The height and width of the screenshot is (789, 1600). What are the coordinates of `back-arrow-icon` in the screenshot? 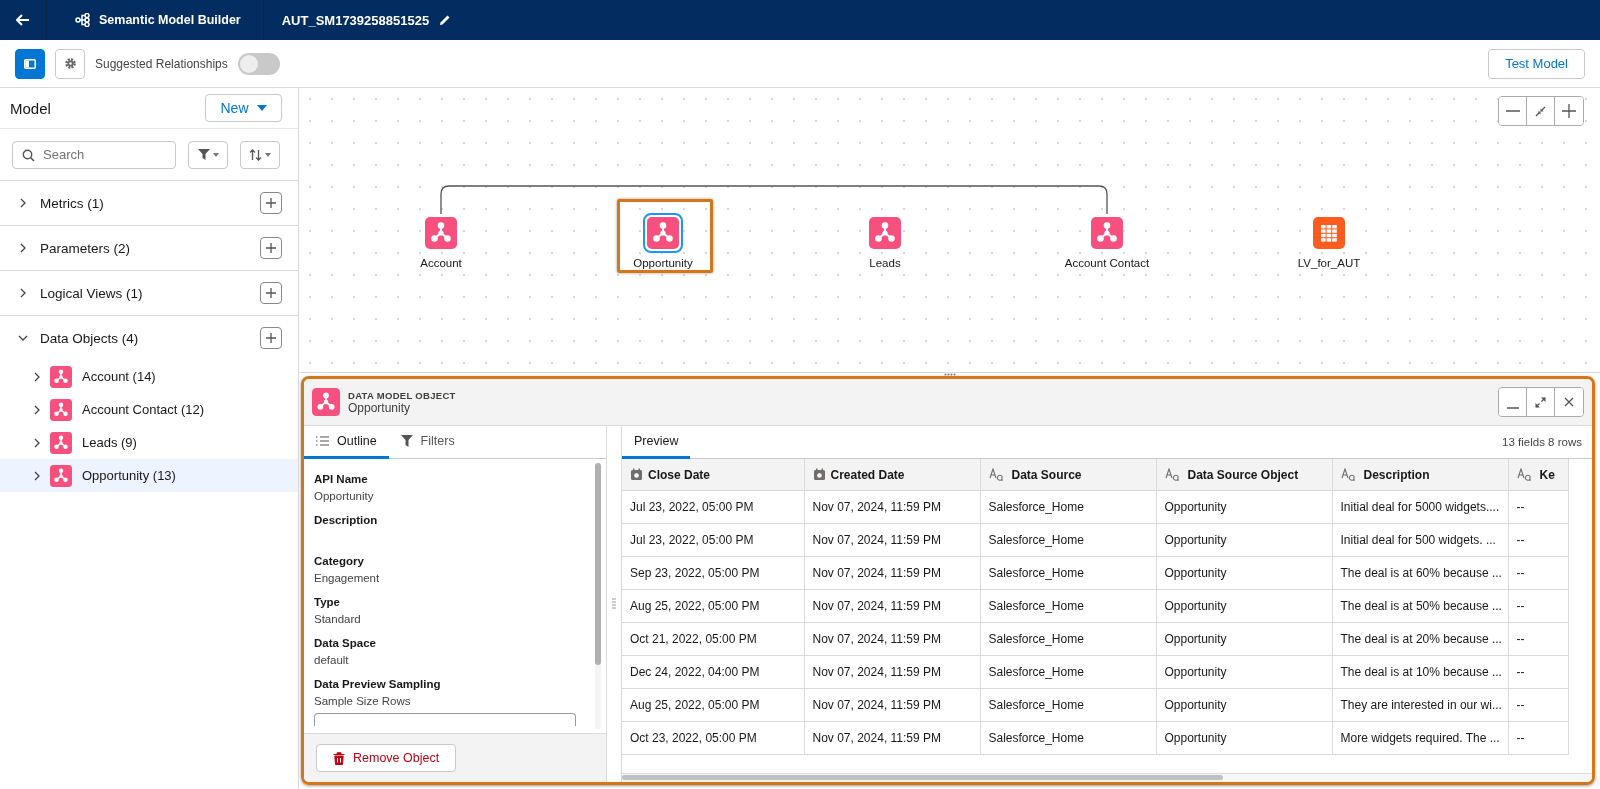 It's located at (23, 20).